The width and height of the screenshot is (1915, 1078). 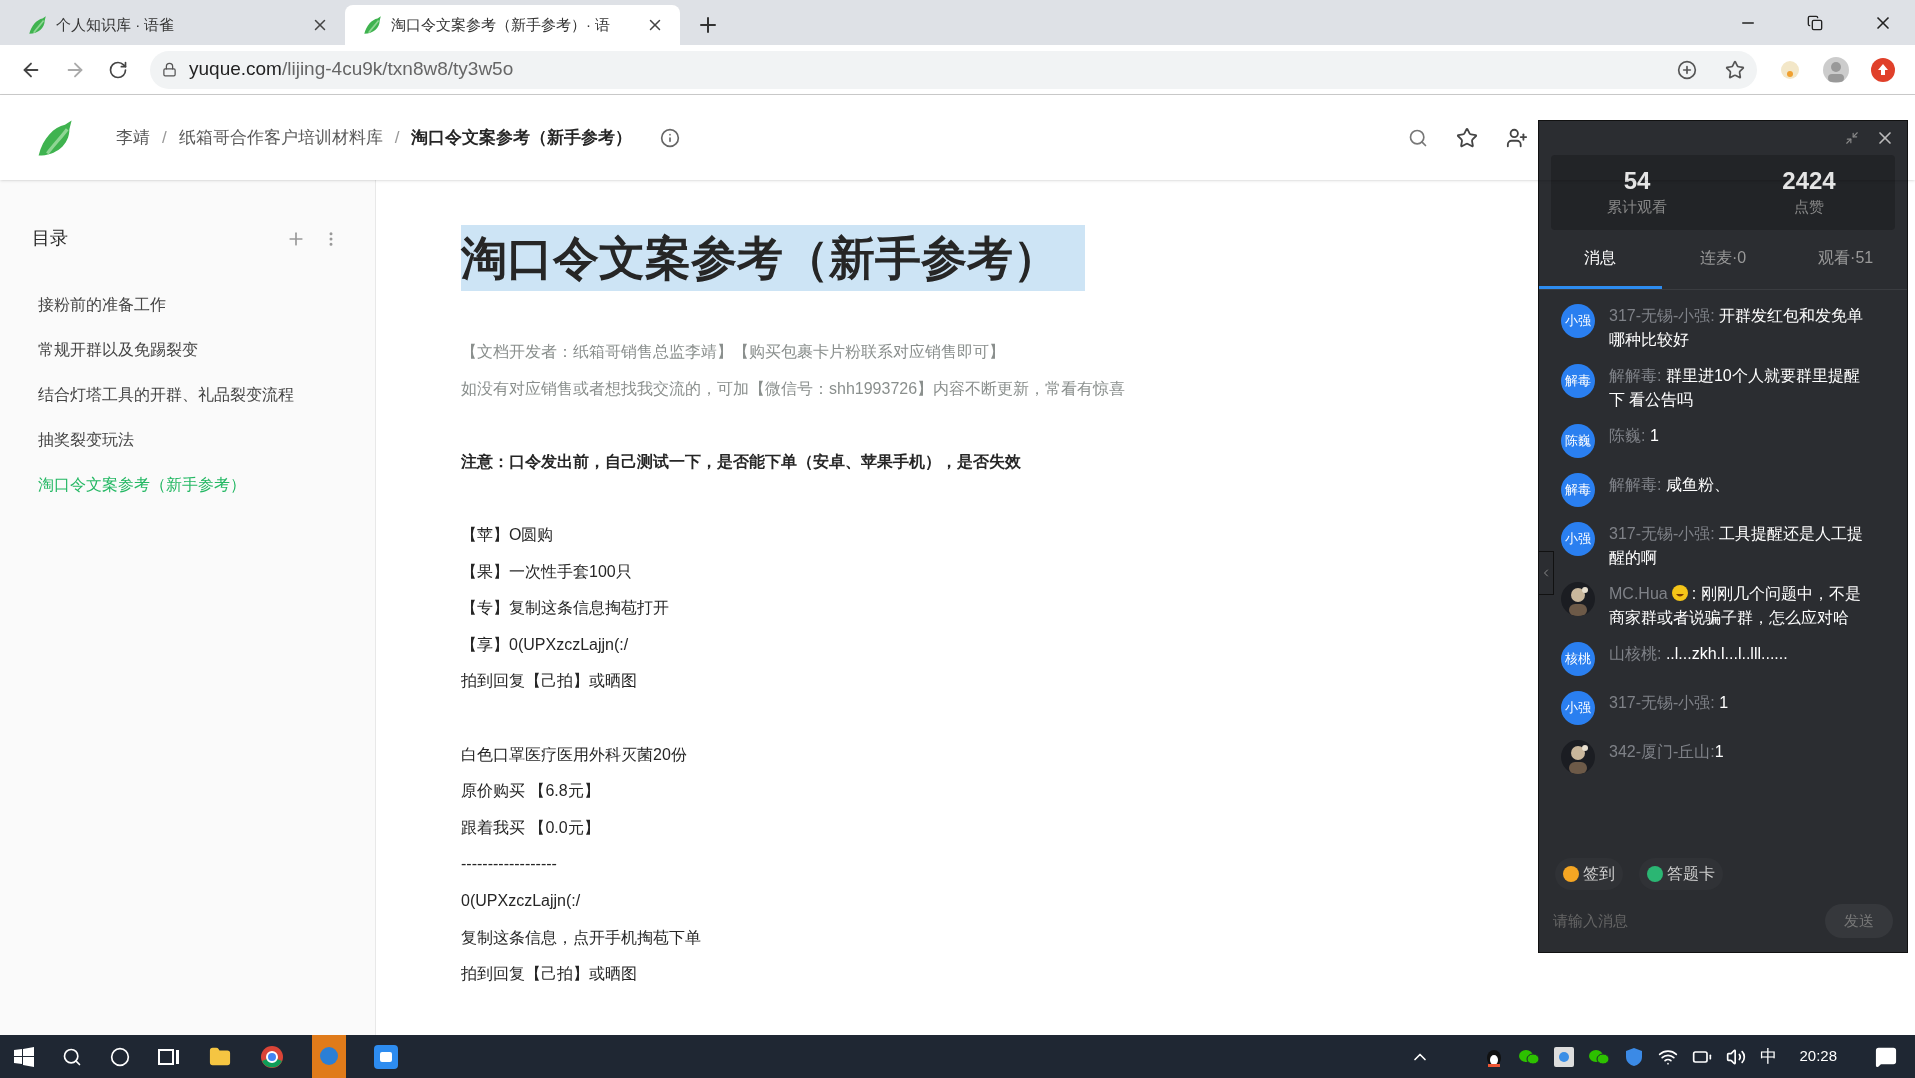 I want to click on chat-message: 解解毒: 群里进10个人就要群里提醒下 看公告吗, so click(x=1735, y=388).